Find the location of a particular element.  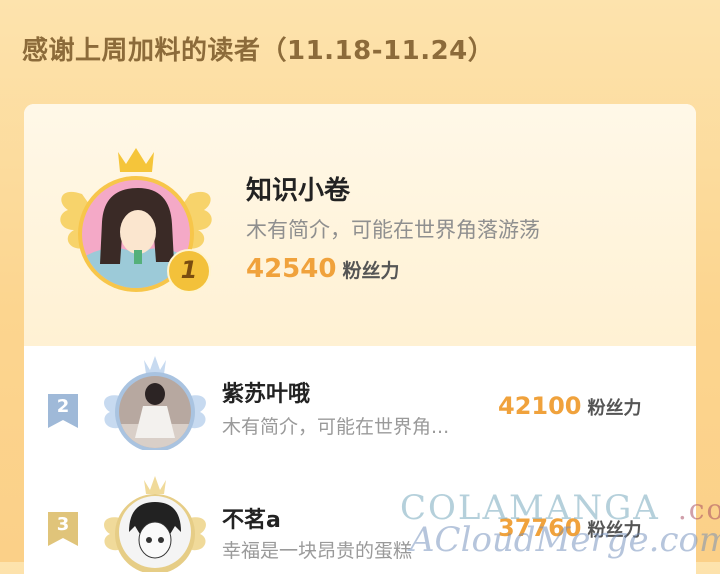

rank-3-number: 3 is located at coordinates (63, 524).